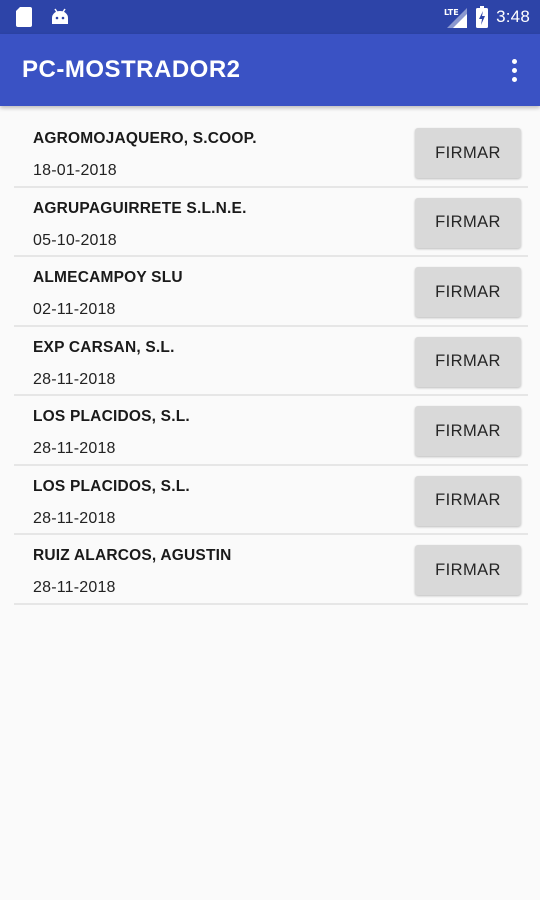 The image size is (540, 900). I want to click on list-item: RUIZ ALARCOS, AGUSTIN 28-11-2018 FIRMAR, so click(271, 570).